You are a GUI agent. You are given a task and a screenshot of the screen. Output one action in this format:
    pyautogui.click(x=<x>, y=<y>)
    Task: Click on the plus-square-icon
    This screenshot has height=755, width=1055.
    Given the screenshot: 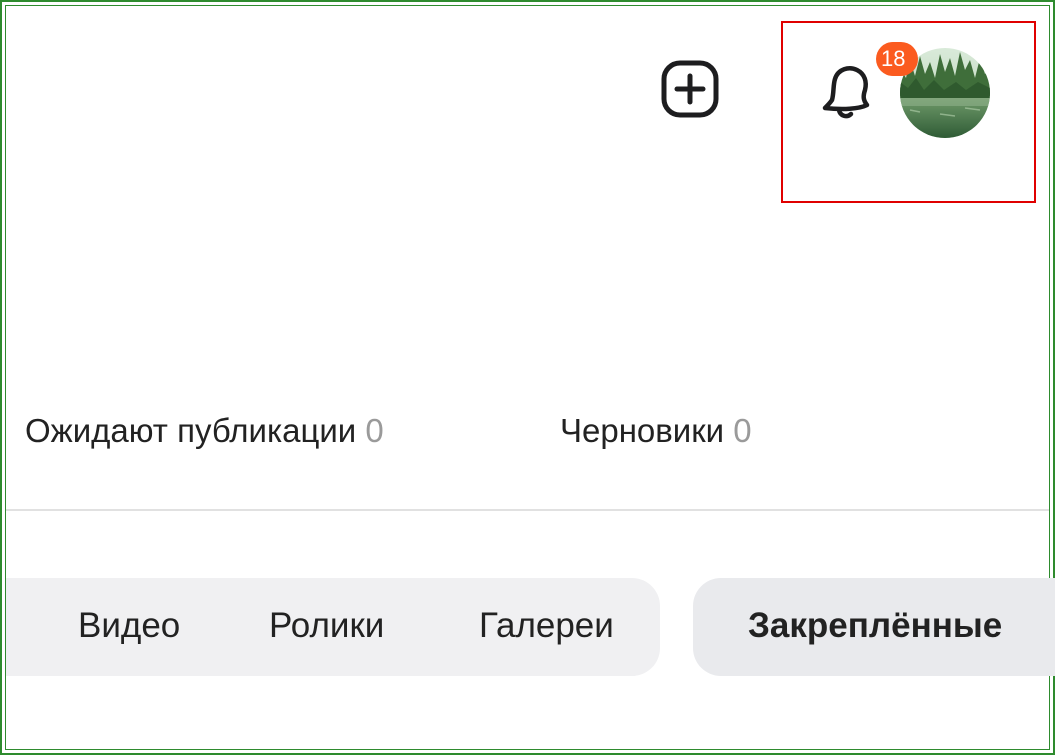 What is the action you would take?
    pyautogui.click(x=690, y=89)
    